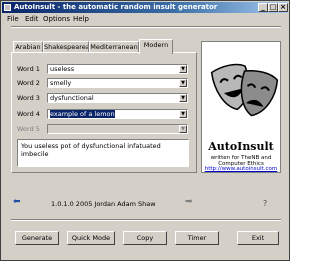 This screenshot has width=320, height=261. I want to click on menu-help: Help, so click(81, 19).